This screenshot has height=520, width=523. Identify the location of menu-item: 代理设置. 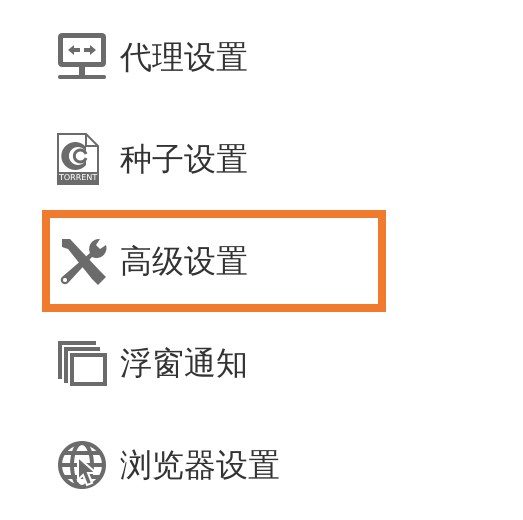
(214, 57).